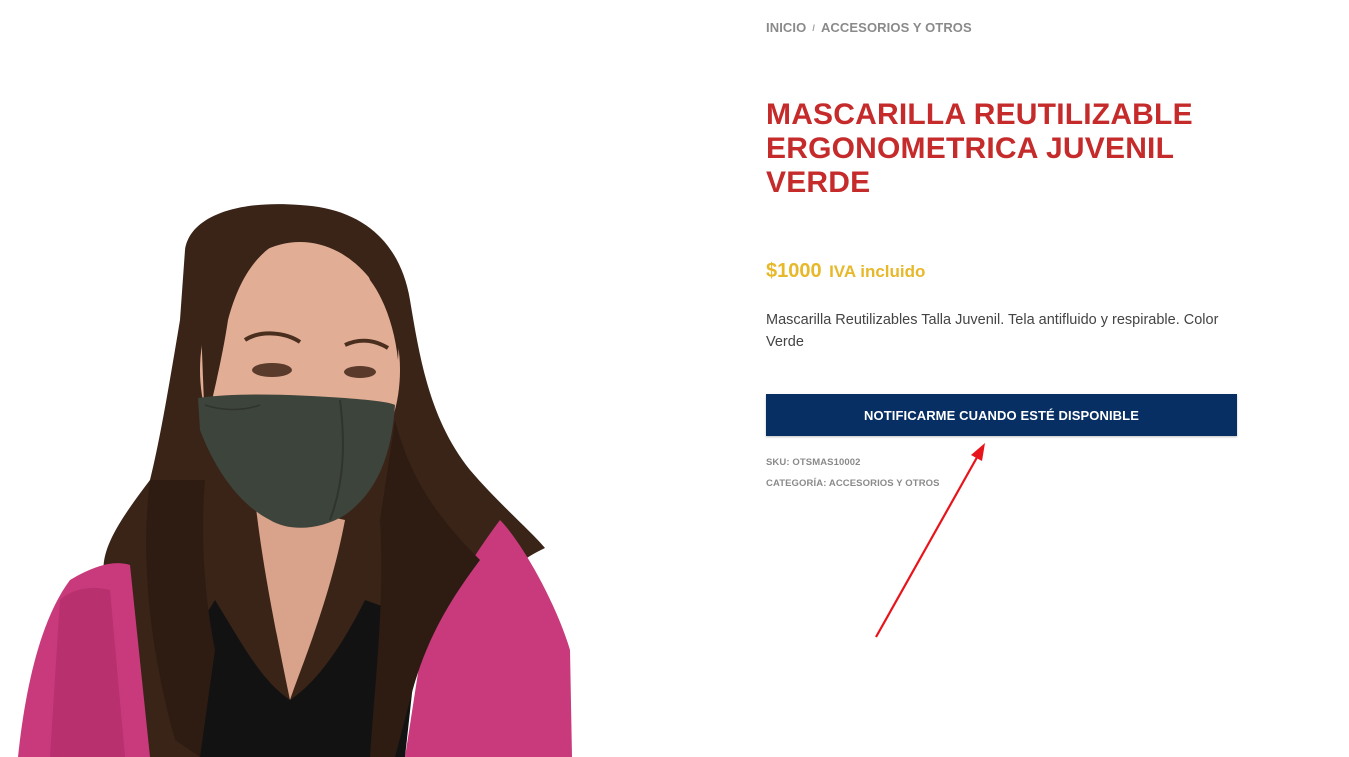  I want to click on category-link: ACCESORIOS Y OTROS, so click(884, 483).